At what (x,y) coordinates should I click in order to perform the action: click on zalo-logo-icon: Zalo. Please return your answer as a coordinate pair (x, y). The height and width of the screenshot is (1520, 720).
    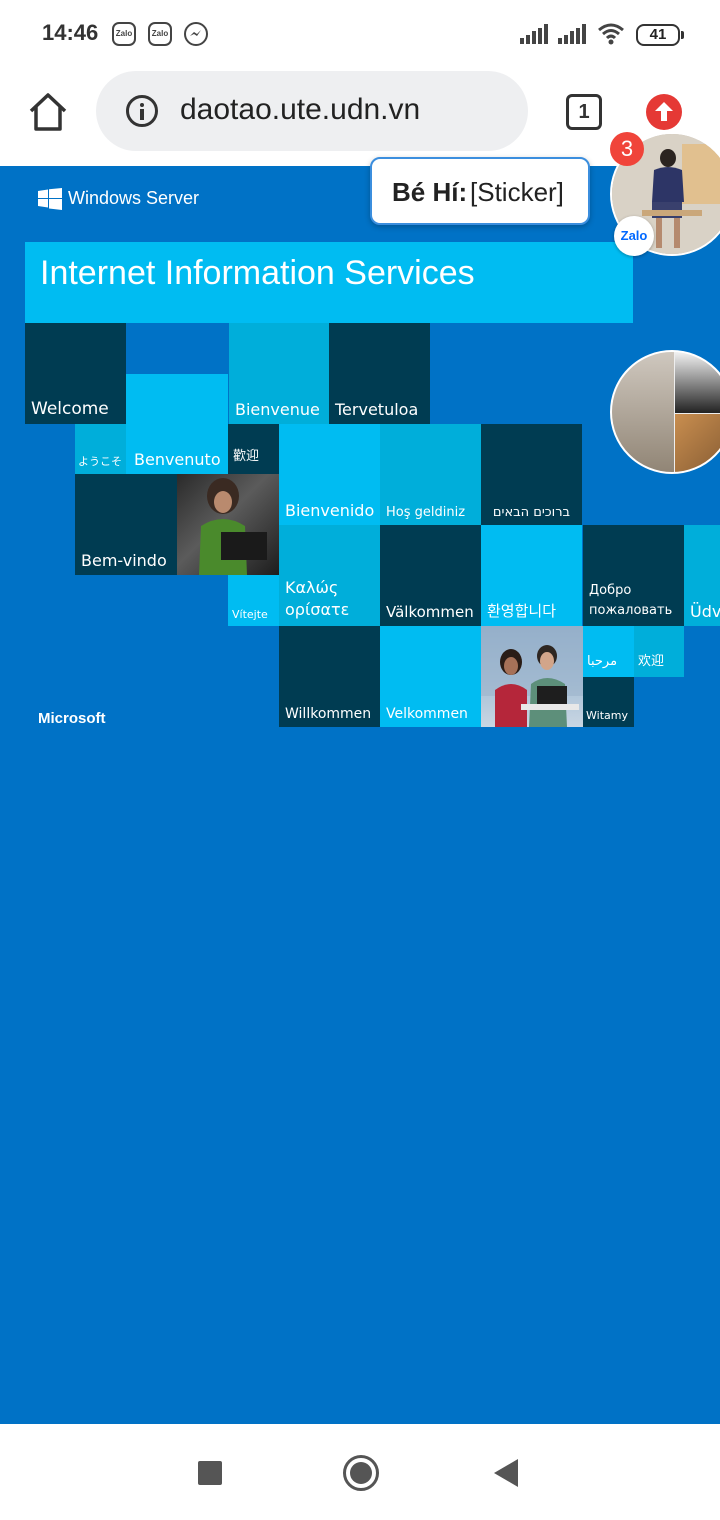
    Looking at the image, I should click on (634, 236).